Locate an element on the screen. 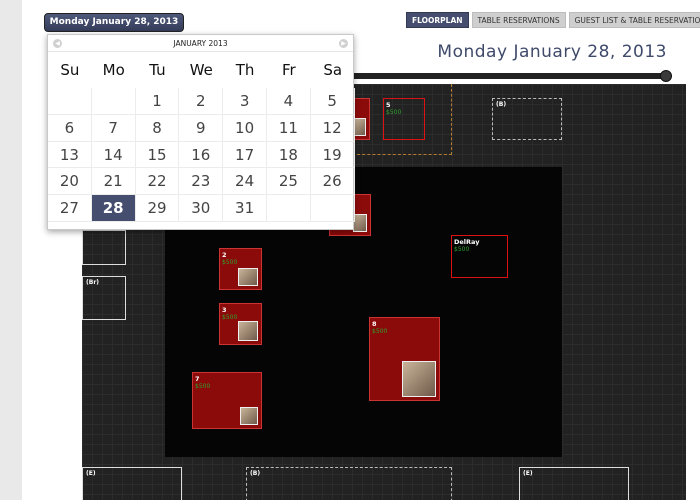 This screenshot has height=500, width=700. calendar-day: 12 is located at coordinates (332, 128).